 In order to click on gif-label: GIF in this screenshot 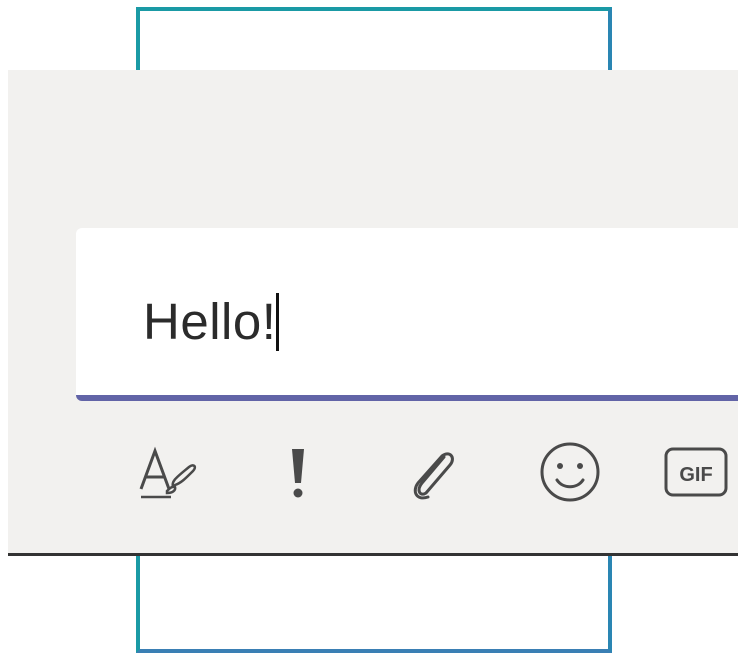, I will do `click(695, 475)`.